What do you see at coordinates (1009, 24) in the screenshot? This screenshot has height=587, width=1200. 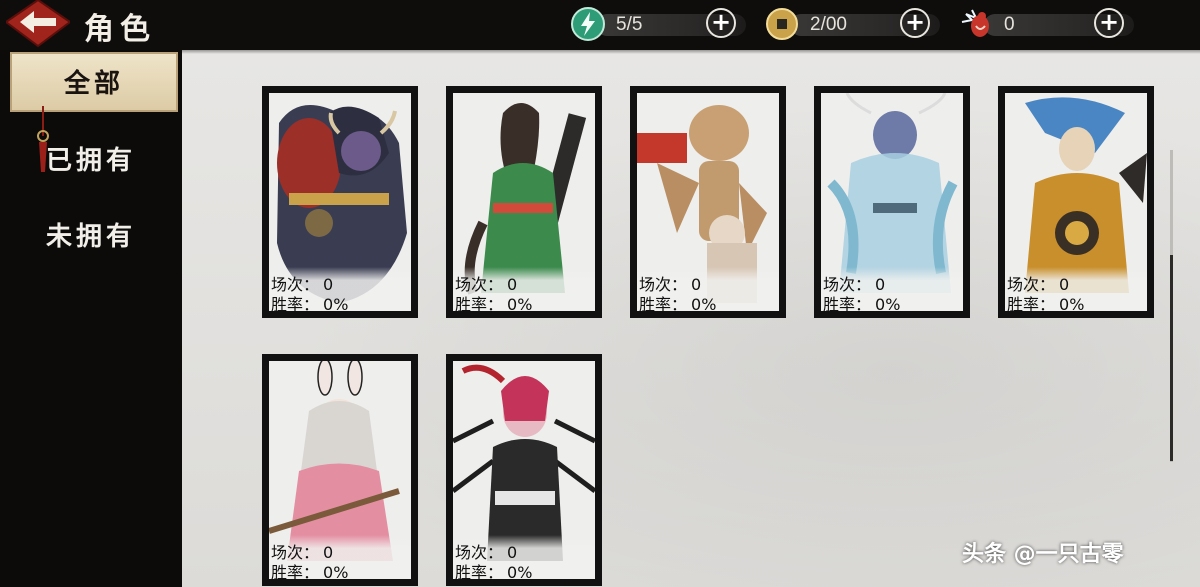 I see `gourd-value: 0` at bounding box center [1009, 24].